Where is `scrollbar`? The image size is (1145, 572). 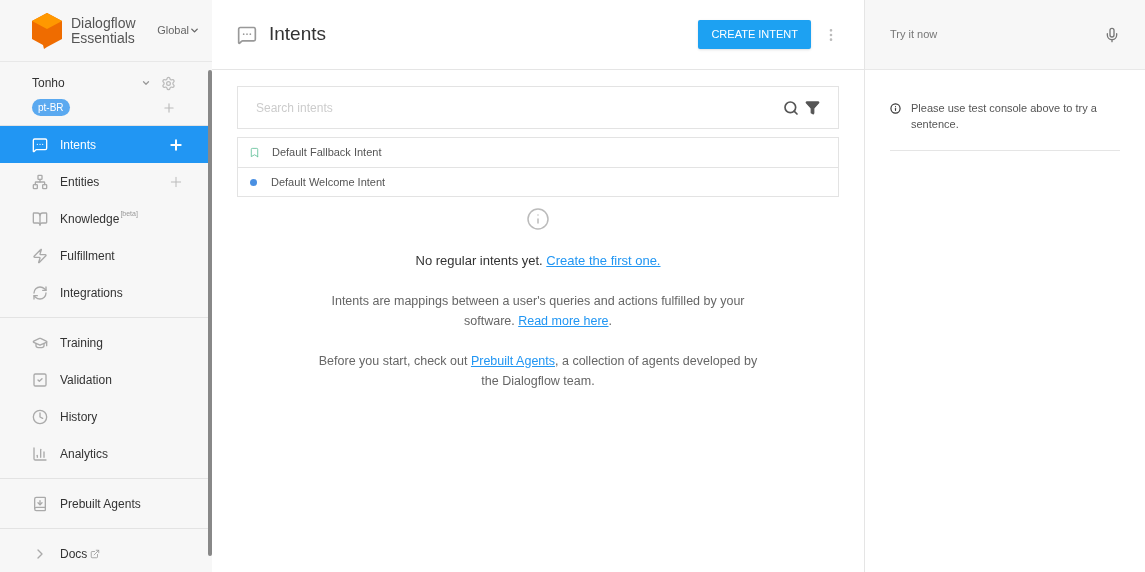
scrollbar is located at coordinates (210, 313).